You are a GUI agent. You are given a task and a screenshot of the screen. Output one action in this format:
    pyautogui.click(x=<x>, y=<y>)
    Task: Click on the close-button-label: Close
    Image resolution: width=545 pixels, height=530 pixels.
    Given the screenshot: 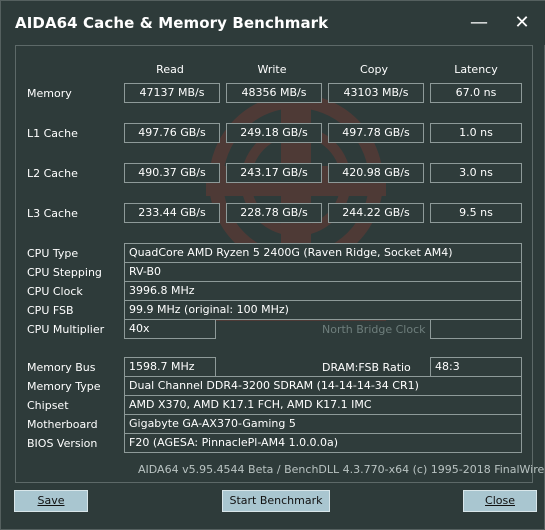 What is the action you would take?
    pyautogui.click(x=500, y=500)
    